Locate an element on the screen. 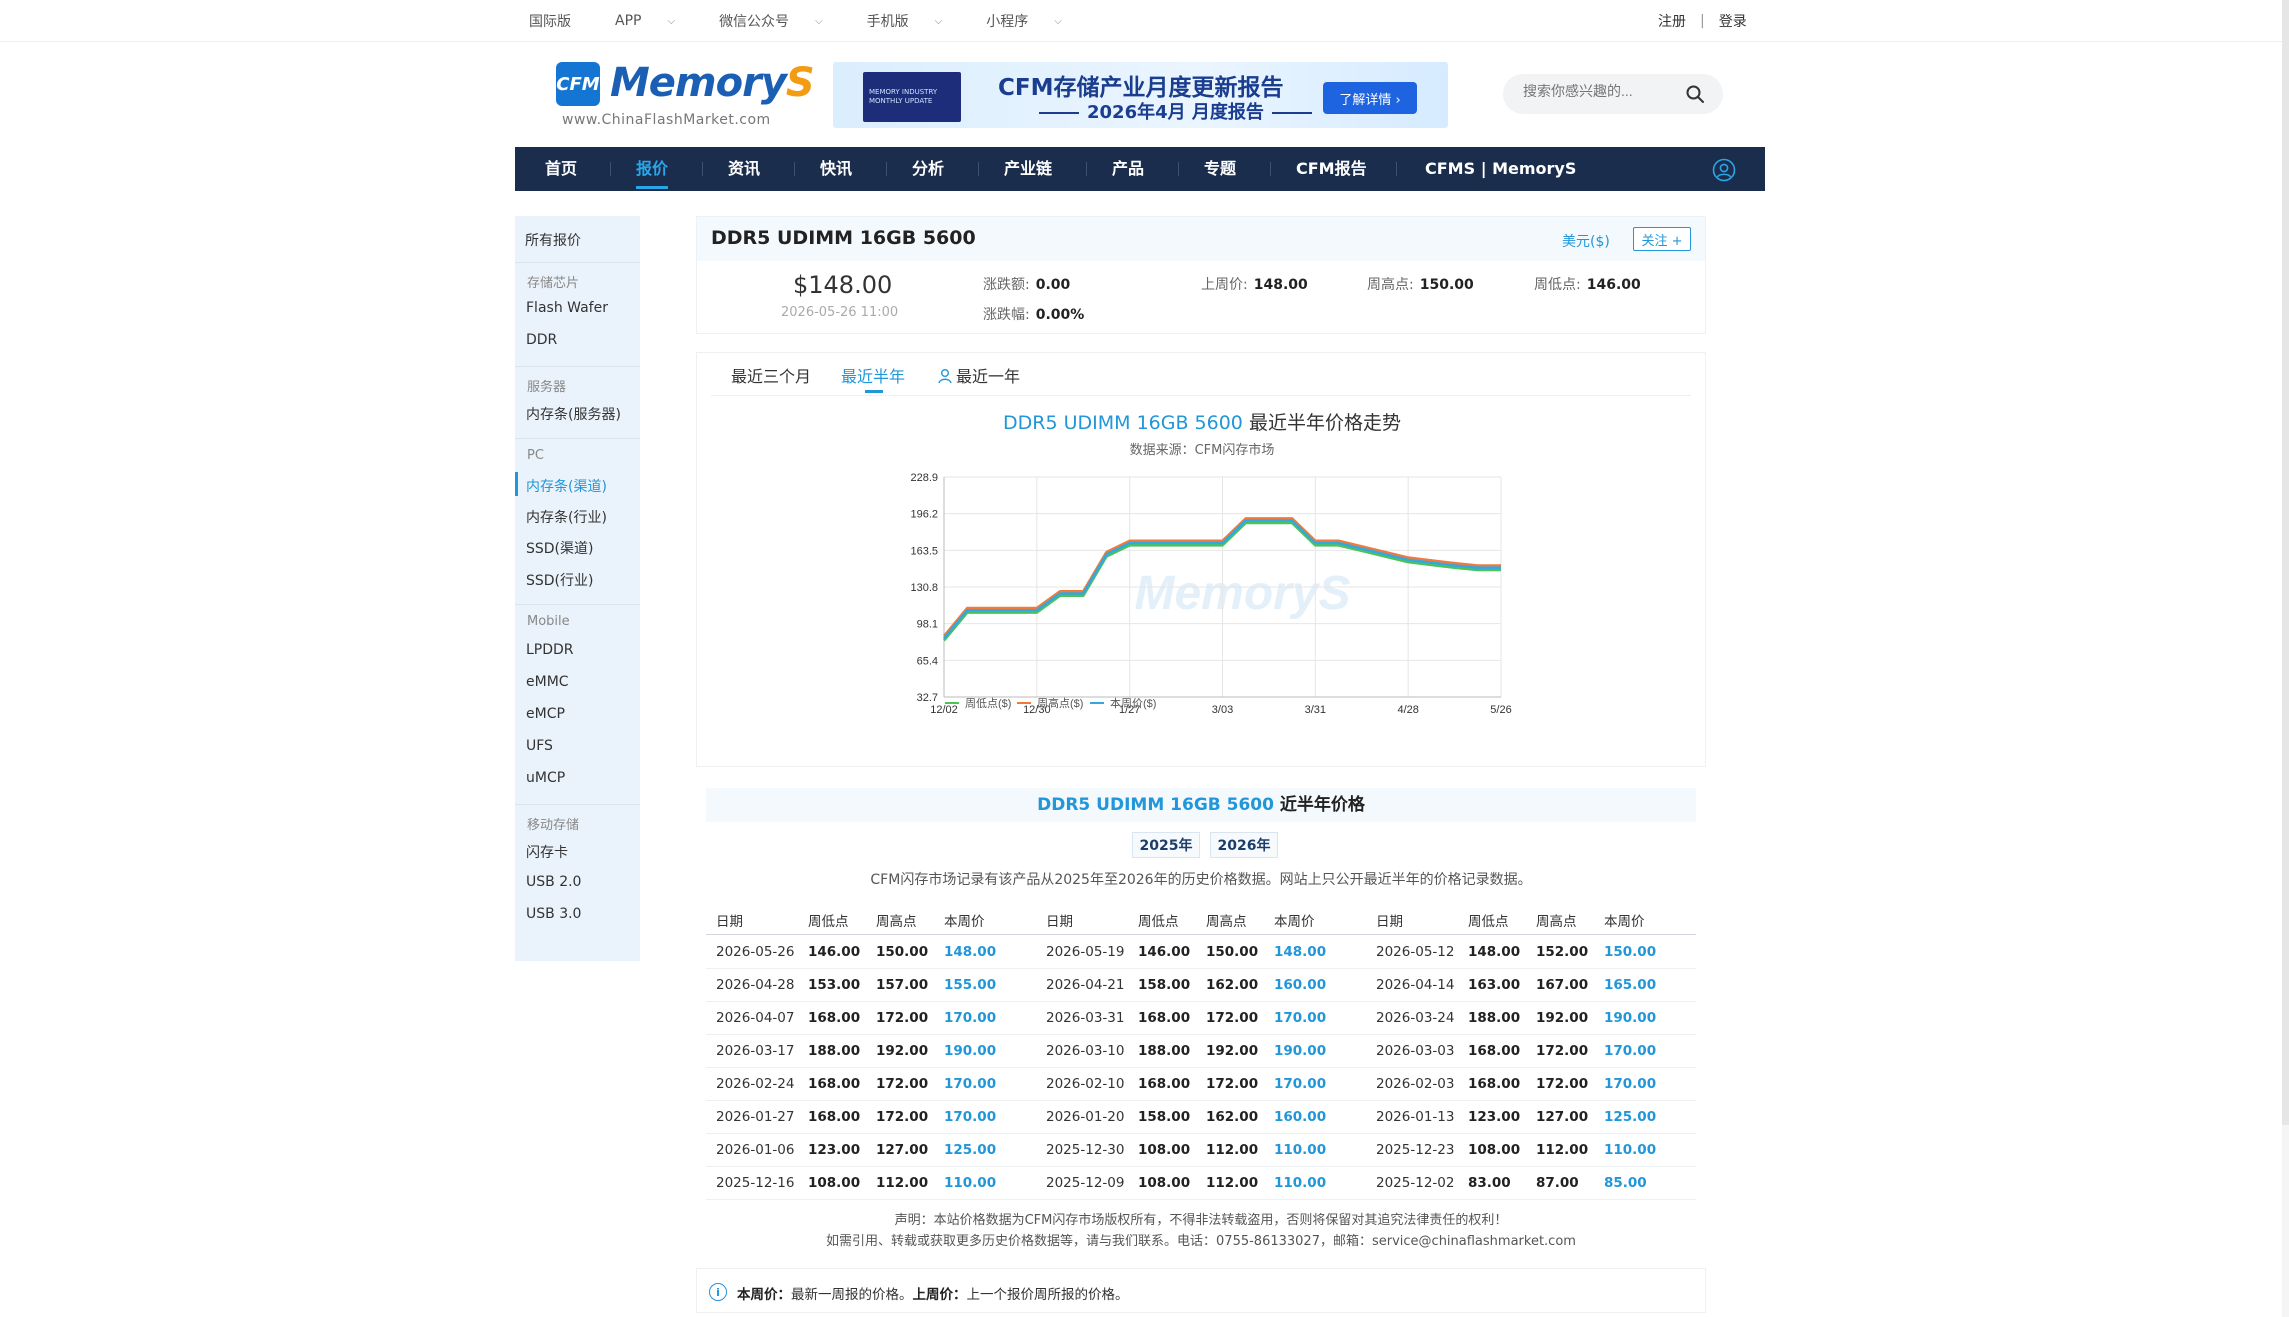  table-cell: 110.00 is located at coordinates (1630, 1150).